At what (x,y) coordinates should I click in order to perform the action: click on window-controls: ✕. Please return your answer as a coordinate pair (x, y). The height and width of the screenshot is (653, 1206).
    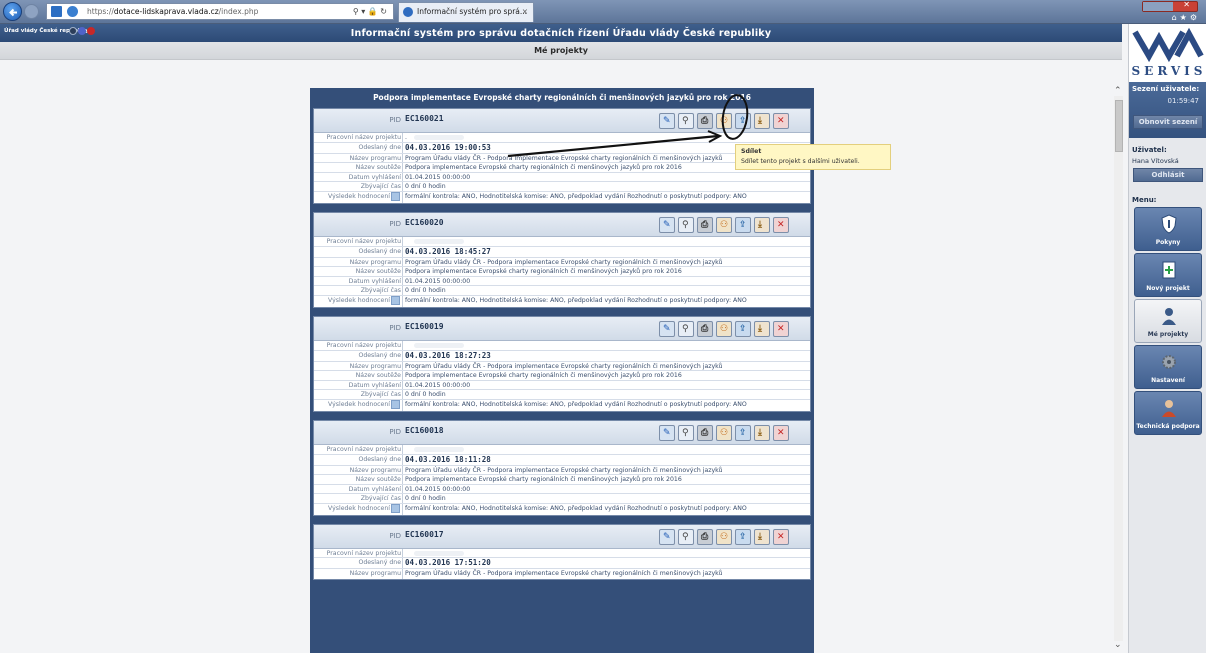
    Looking at the image, I should click on (1170, 6).